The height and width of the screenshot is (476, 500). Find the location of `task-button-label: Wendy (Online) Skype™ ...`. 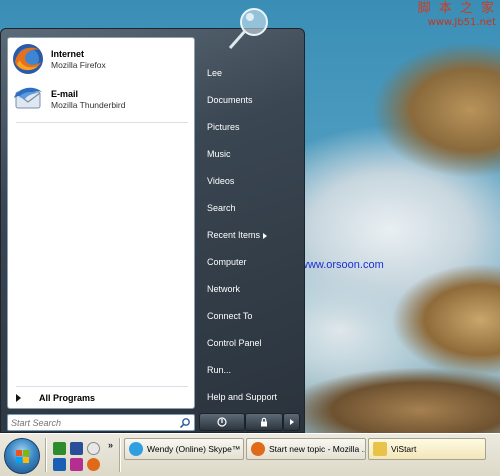

task-button-label: Wendy (Online) Skype™ ... is located at coordinates (195, 449).